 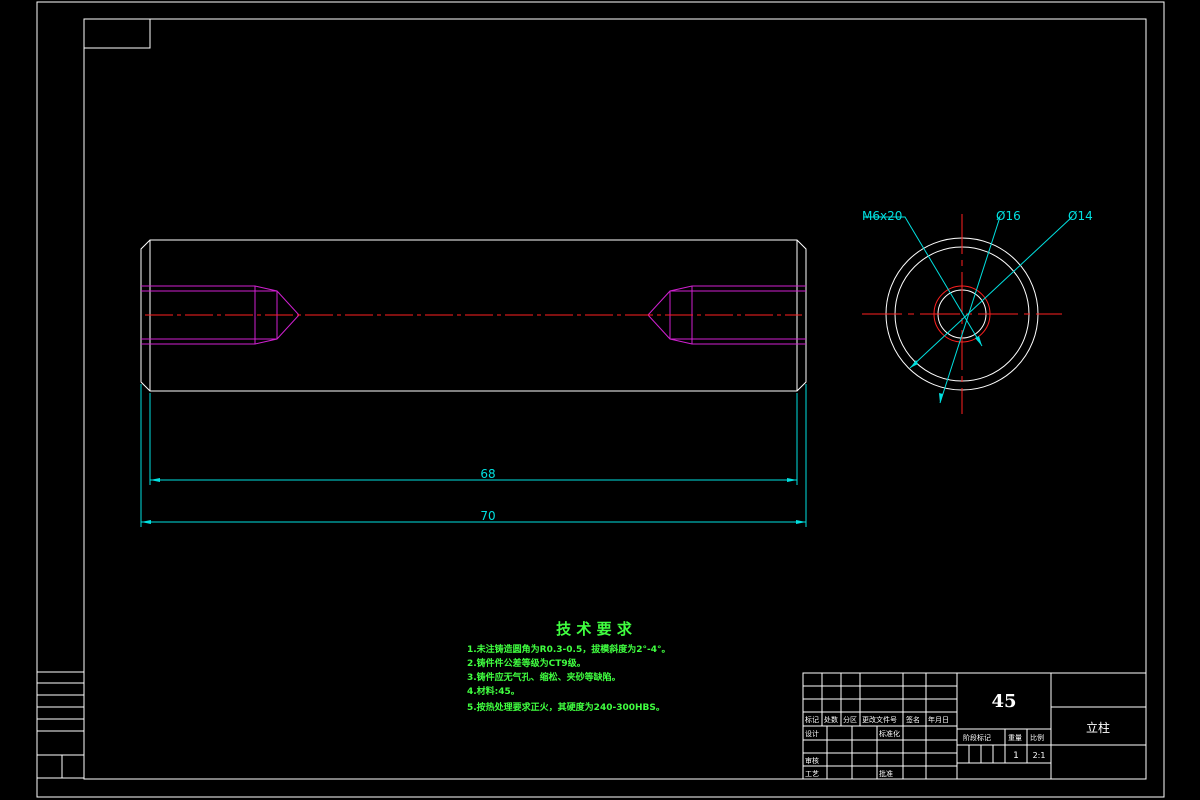 I want to click on dim-70-label: 70, so click(x=487, y=516).